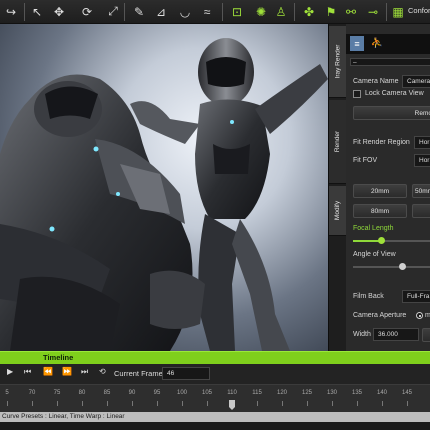 Image resolution: width=430 pixels, height=430 pixels. I want to click on eye-icon: ◡, so click(185, 11).